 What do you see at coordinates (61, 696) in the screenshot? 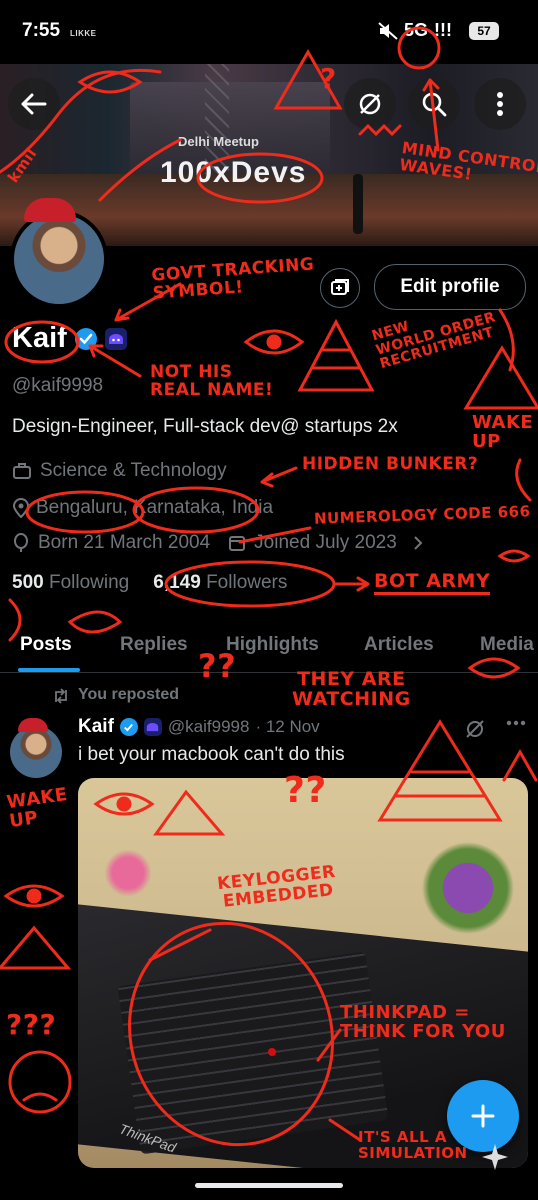
I see `repost-icon` at bounding box center [61, 696].